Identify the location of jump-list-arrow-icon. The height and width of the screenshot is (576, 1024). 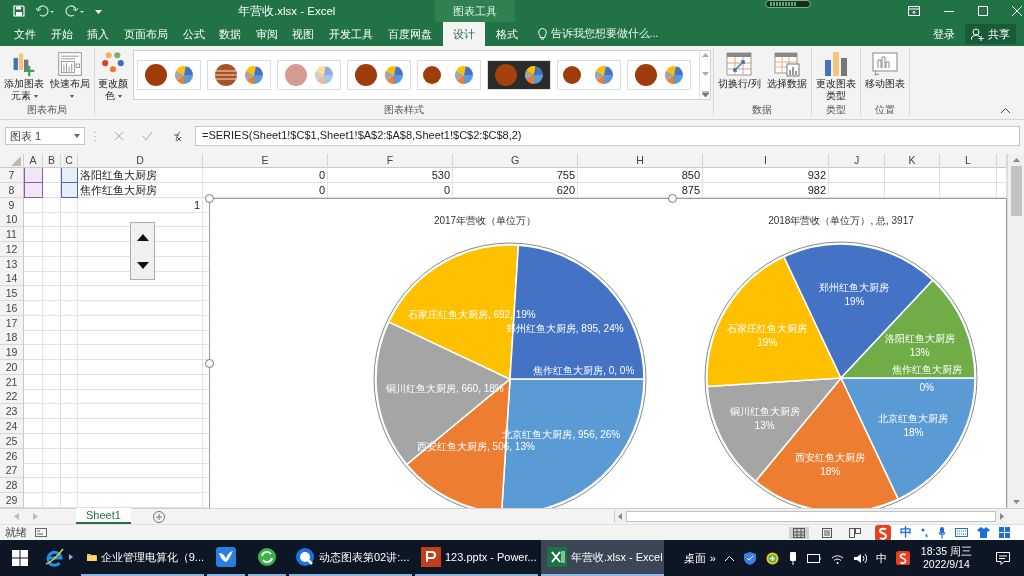
(71, 557).